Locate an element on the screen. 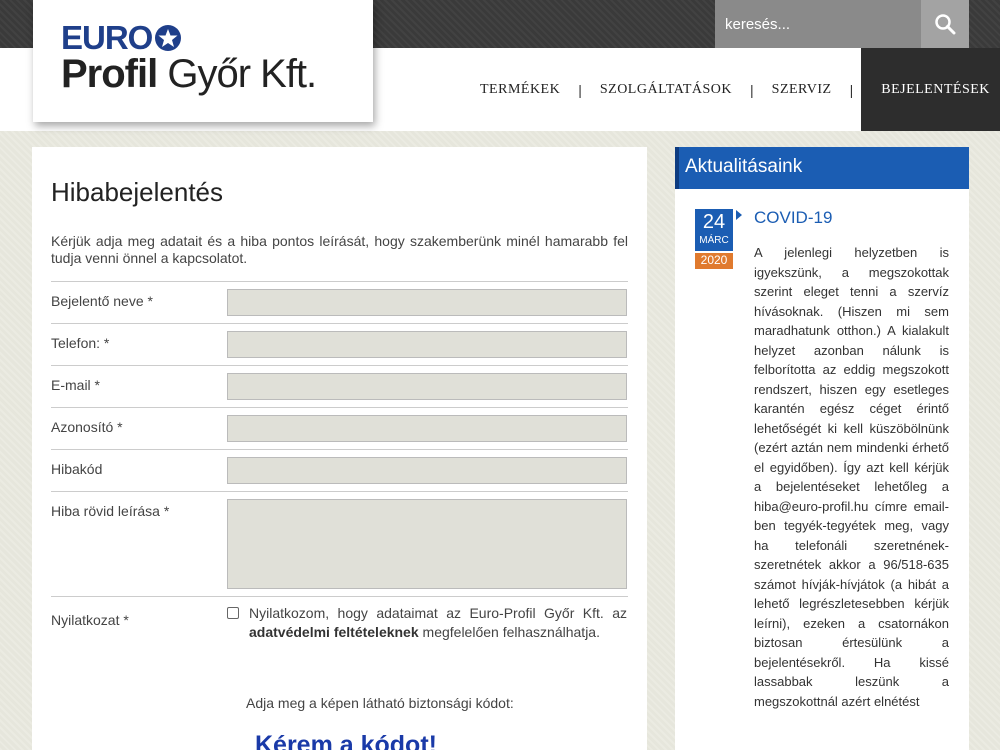 The width and height of the screenshot is (1000, 750). form-row-description: Hiba rövid leírása * is located at coordinates (339, 543).